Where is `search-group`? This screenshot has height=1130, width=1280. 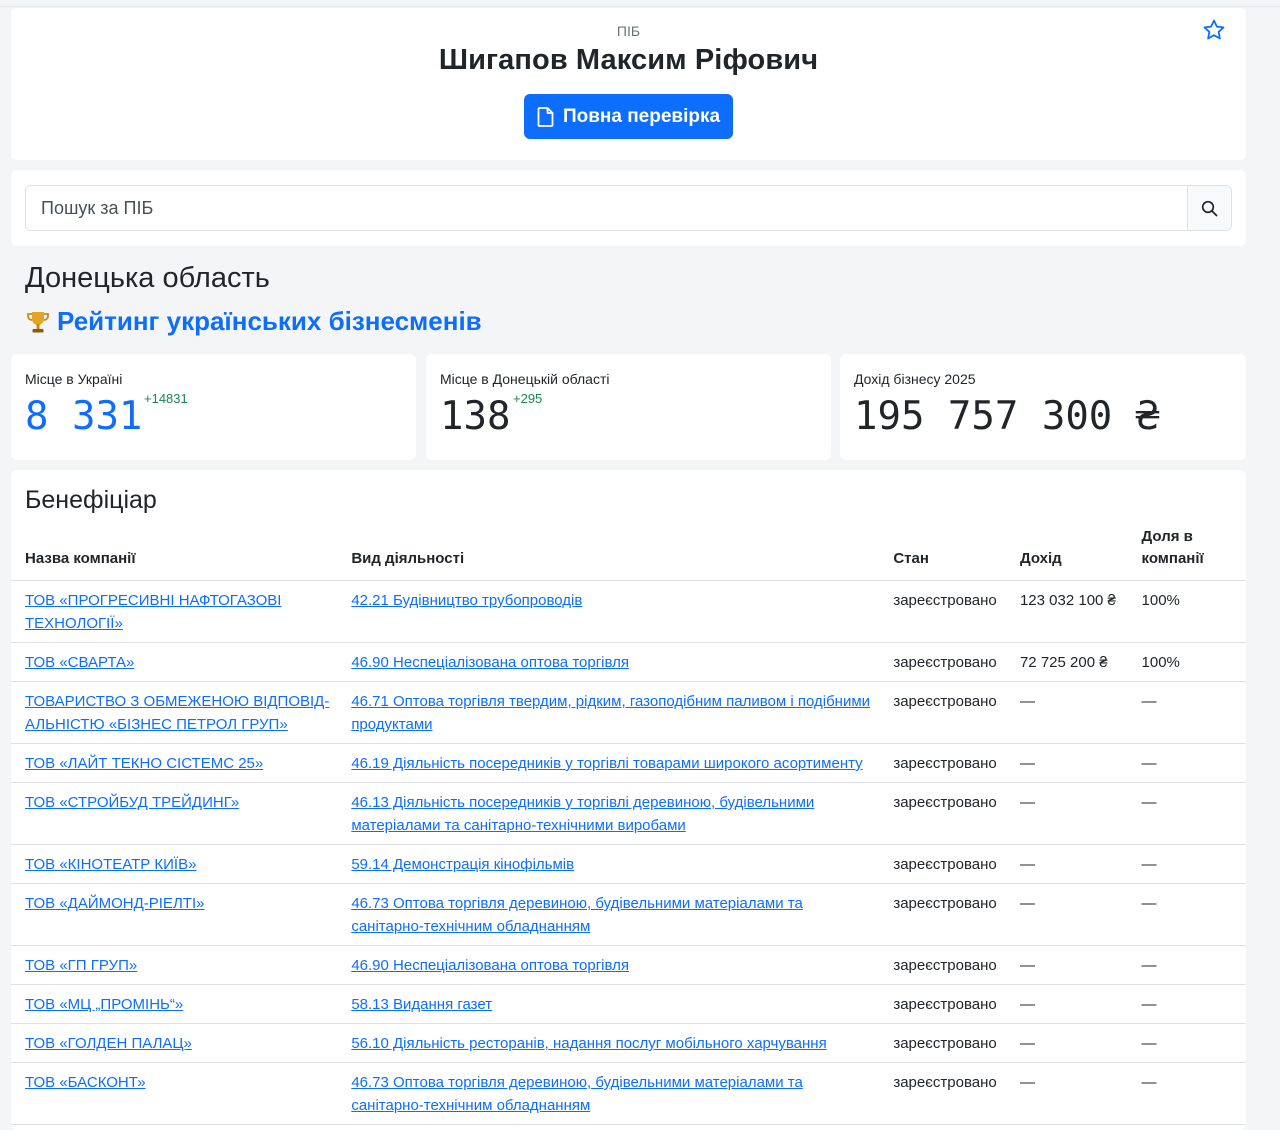
search-group is located at coordinates (628, 208).